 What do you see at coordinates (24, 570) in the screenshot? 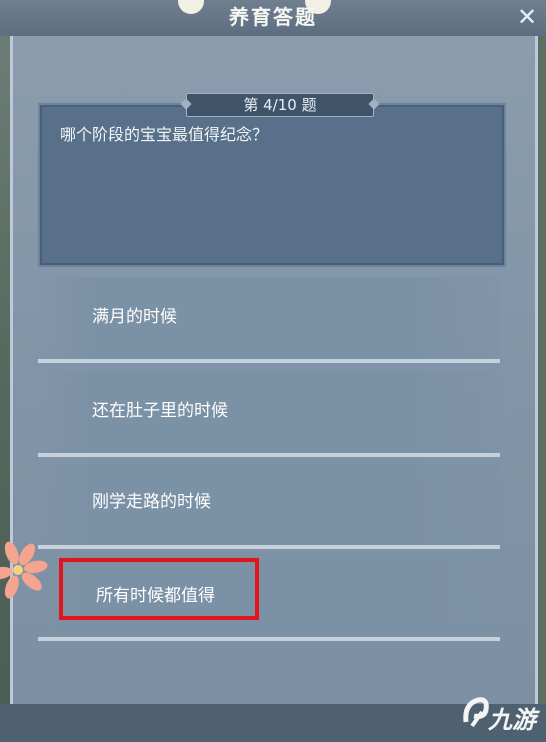
I see `flower-decoration-icon` at bounding box center [24, 570].